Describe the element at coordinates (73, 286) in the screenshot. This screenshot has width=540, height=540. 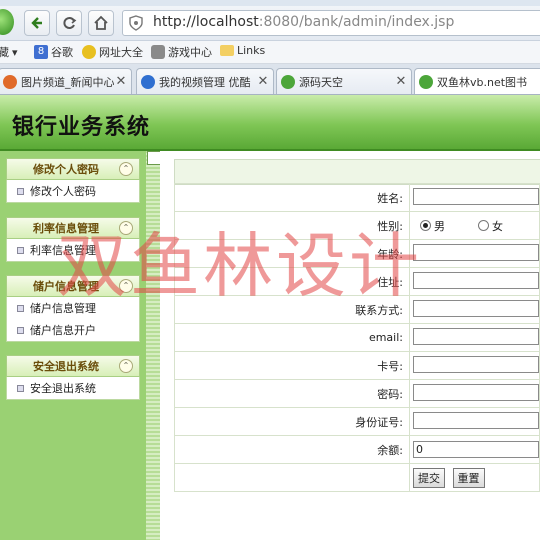
I see `sidebar-group-depositor-info: 储户信息管理 ⌃` at that location.